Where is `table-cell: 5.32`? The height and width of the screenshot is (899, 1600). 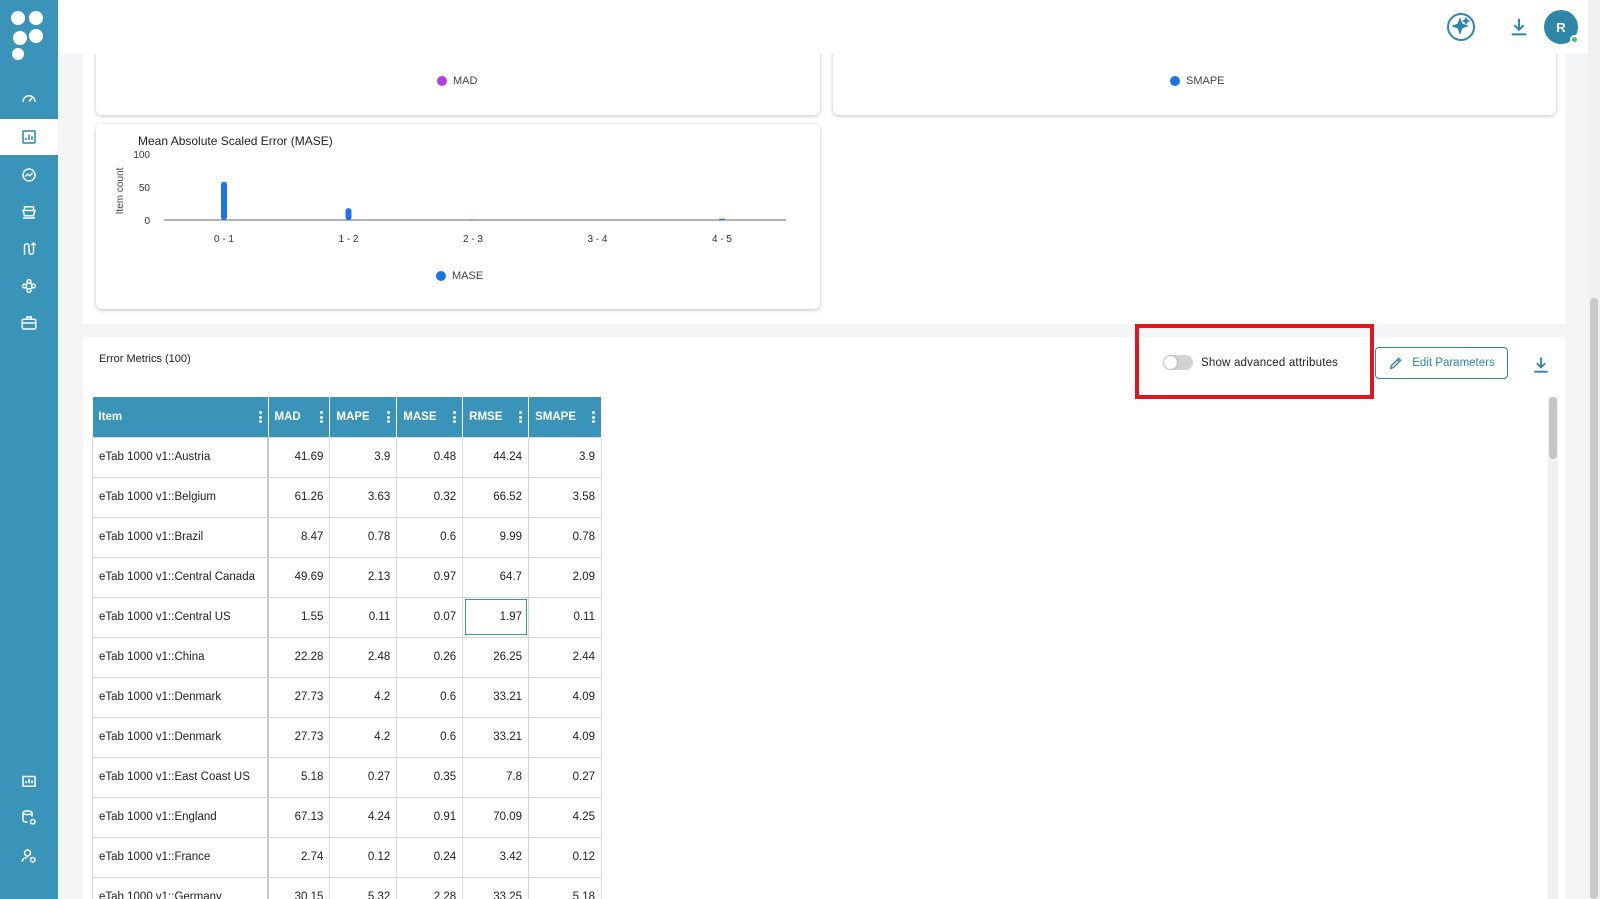
table-cell: 5.32 is located at coordinates (363, 887).